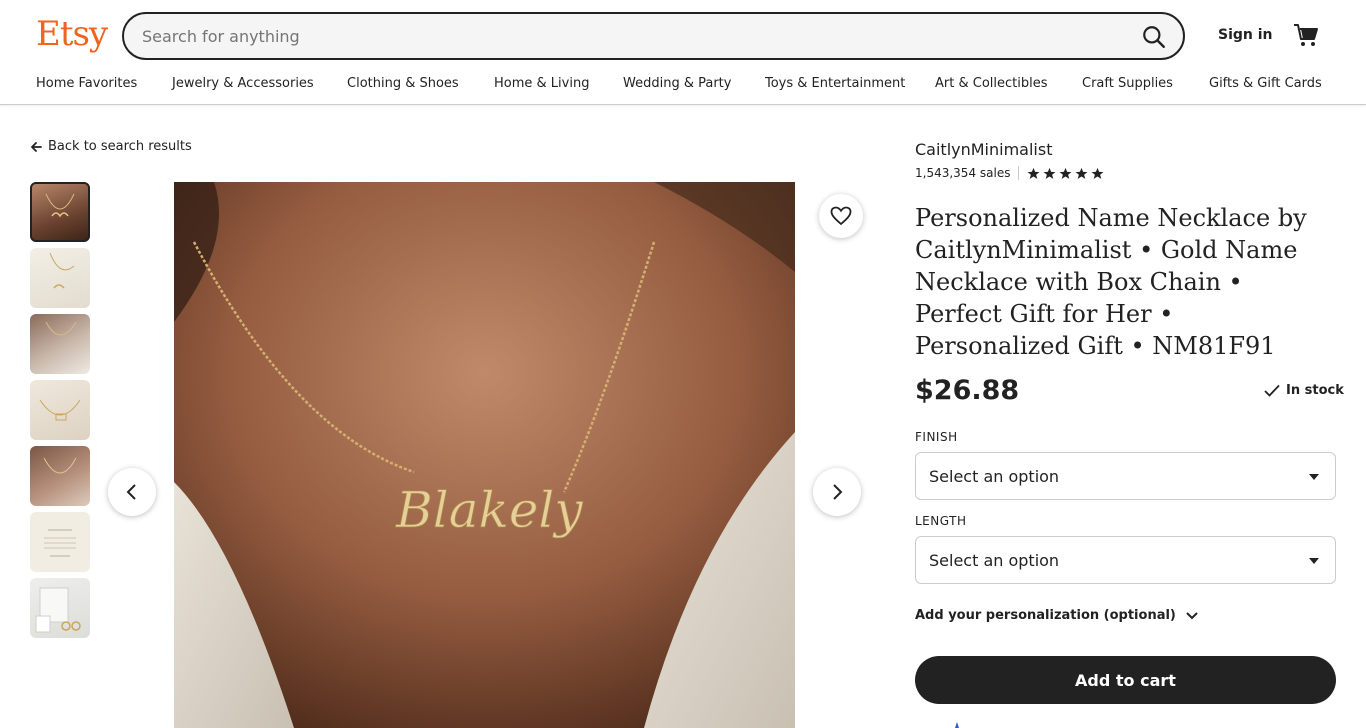 Image resolution: width=1366 pixels, height=728 pixels. What do you see at coordinates (1154, 37) in the screenshot?
I see `search-icon` at bounding box center [1154, 37].